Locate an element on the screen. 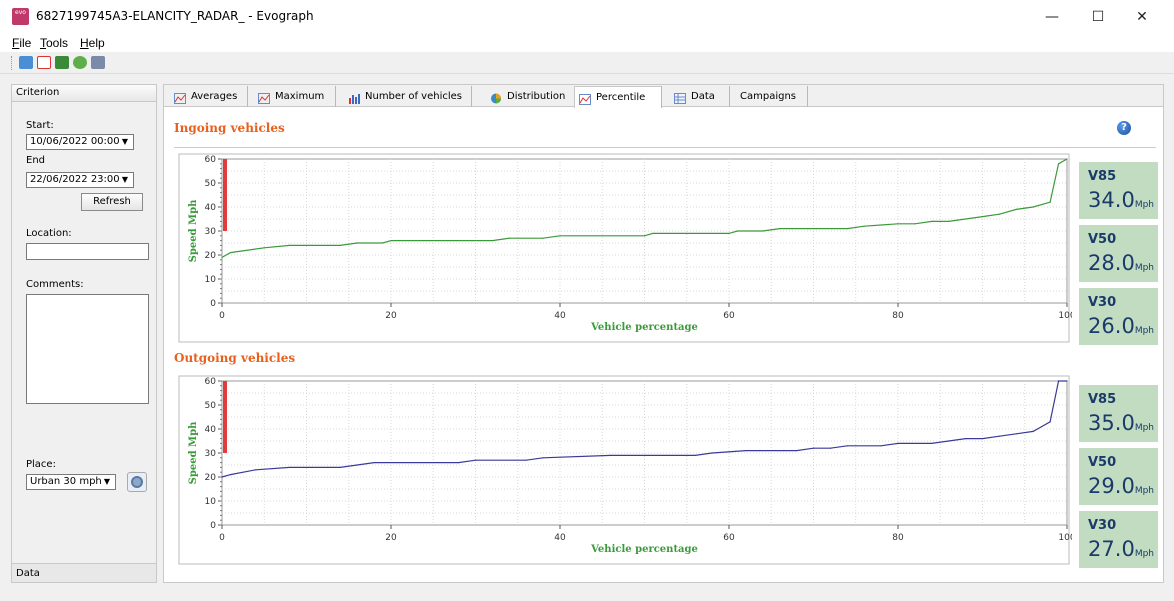 Image resolution: width=1174 pixels, height=601 pixels. refresh-icon is located at coordinates (80, 62).